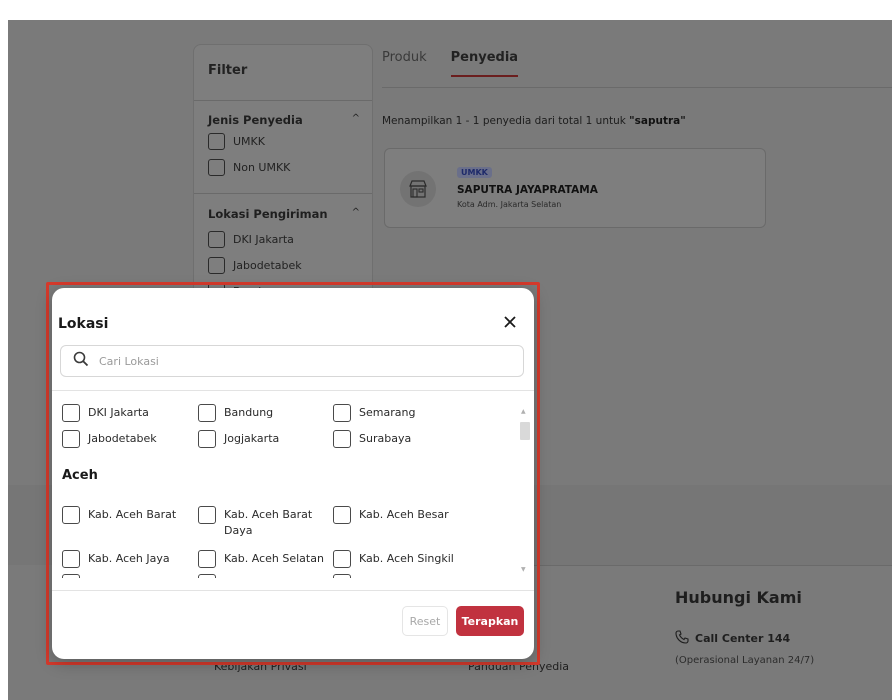  Describe the element at coordinates (425, 621) in the screenshot. I see `reset-button: Reset` at that location.